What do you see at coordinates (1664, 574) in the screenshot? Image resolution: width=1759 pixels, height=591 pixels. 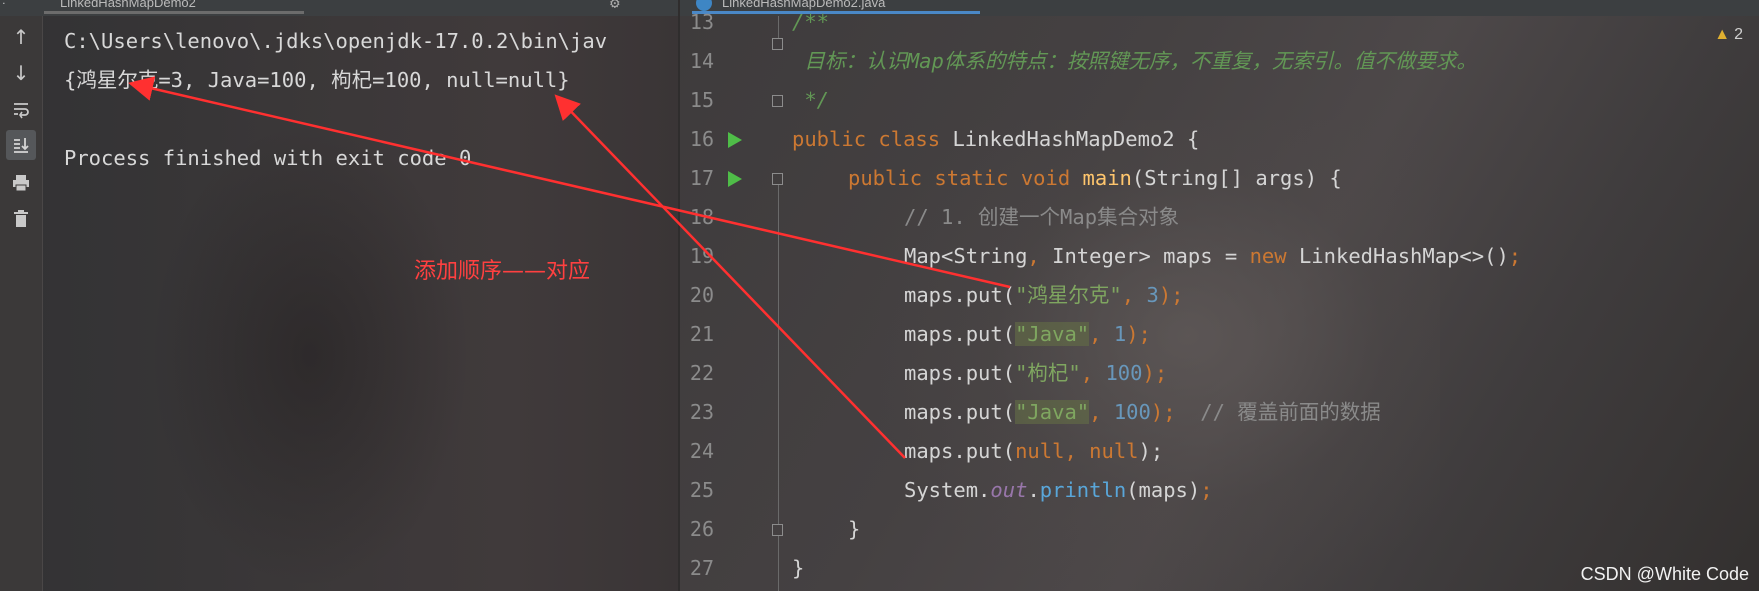 I see `watermark: CSDN @White Code` at bounding box center [1664, 574].